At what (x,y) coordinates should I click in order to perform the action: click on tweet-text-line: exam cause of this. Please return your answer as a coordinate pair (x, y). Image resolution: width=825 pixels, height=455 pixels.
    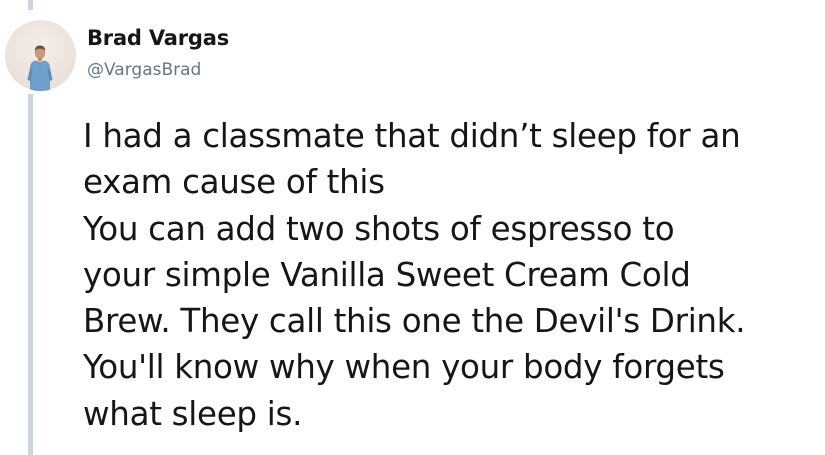
    Looking at the image, I should click on (234, 182).